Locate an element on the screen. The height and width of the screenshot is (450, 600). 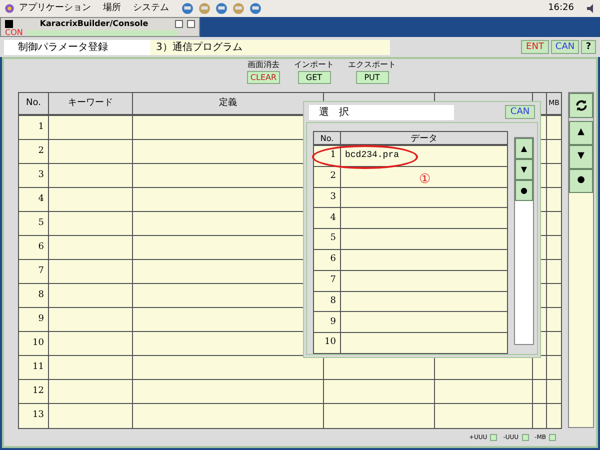
annotation-mark: ① is located at coordinates (425, 179).